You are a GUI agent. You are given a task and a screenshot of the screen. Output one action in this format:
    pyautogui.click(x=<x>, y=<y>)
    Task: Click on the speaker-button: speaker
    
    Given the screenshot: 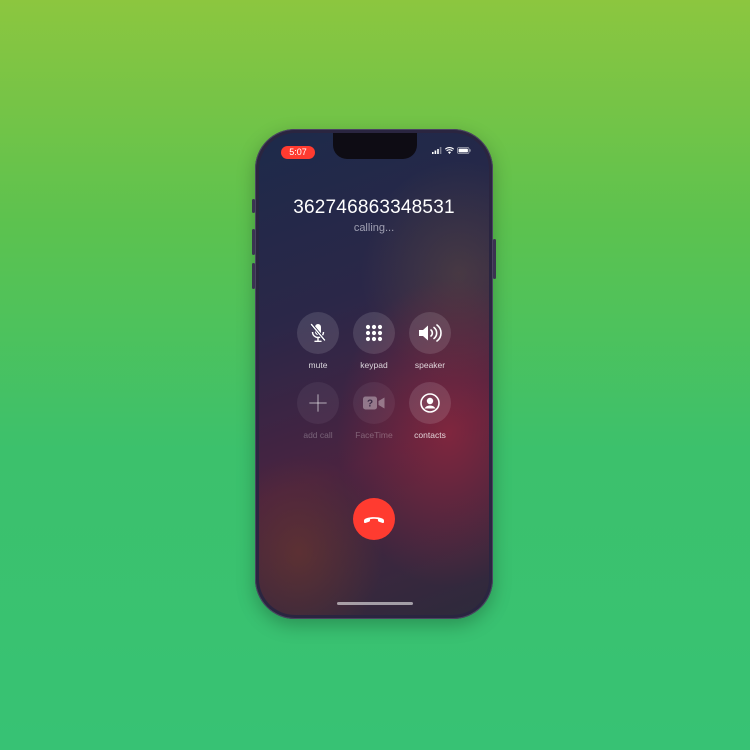 What is the action you would take?
    pyautogui.click(x=430, y=341)
    